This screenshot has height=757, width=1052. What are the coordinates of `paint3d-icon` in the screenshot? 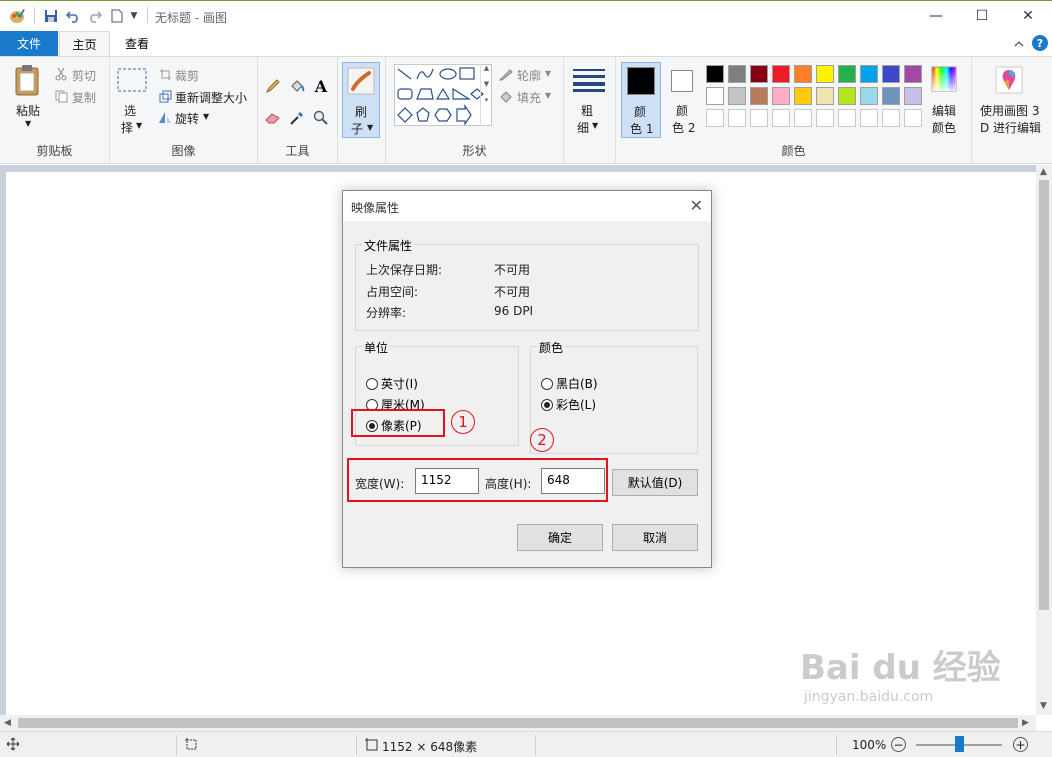 It's located at (1009, 80).